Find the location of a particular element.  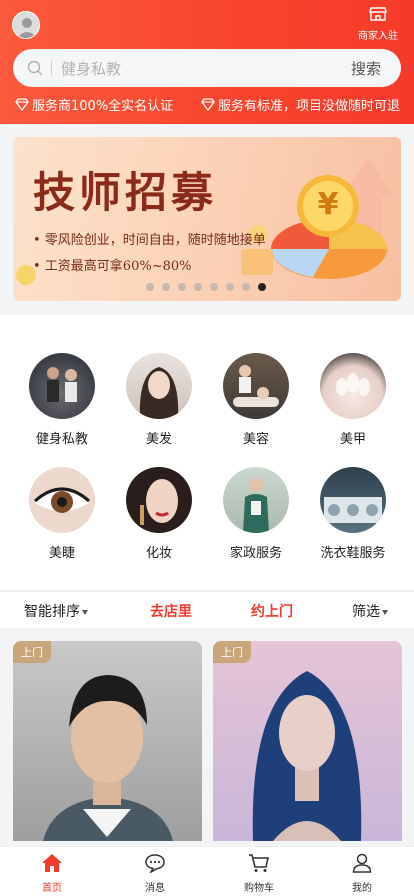

search-input: 健身私教 is located at coordinates (91, 68).